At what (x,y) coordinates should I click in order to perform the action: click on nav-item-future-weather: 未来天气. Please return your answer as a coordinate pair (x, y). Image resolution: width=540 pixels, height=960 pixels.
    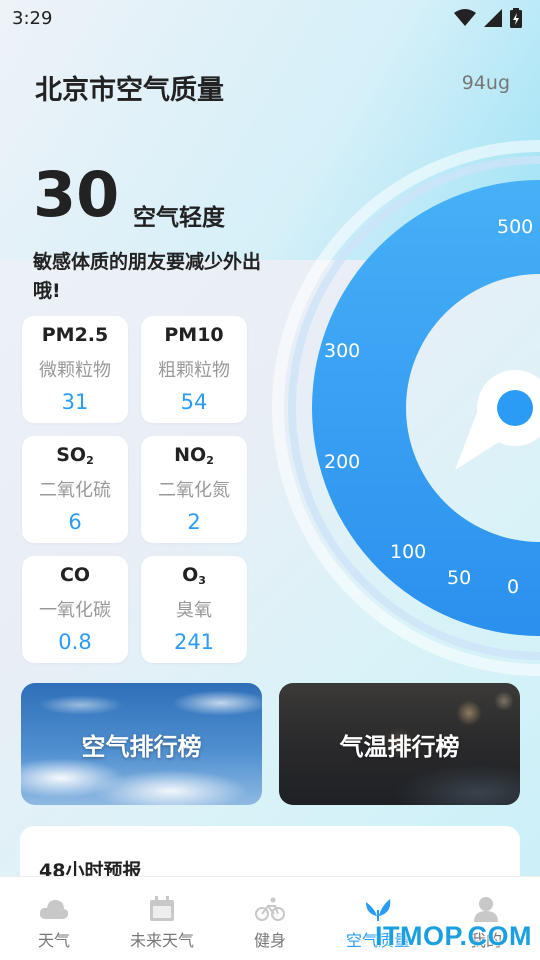
    Looking at the image, I should click on (162, 918).